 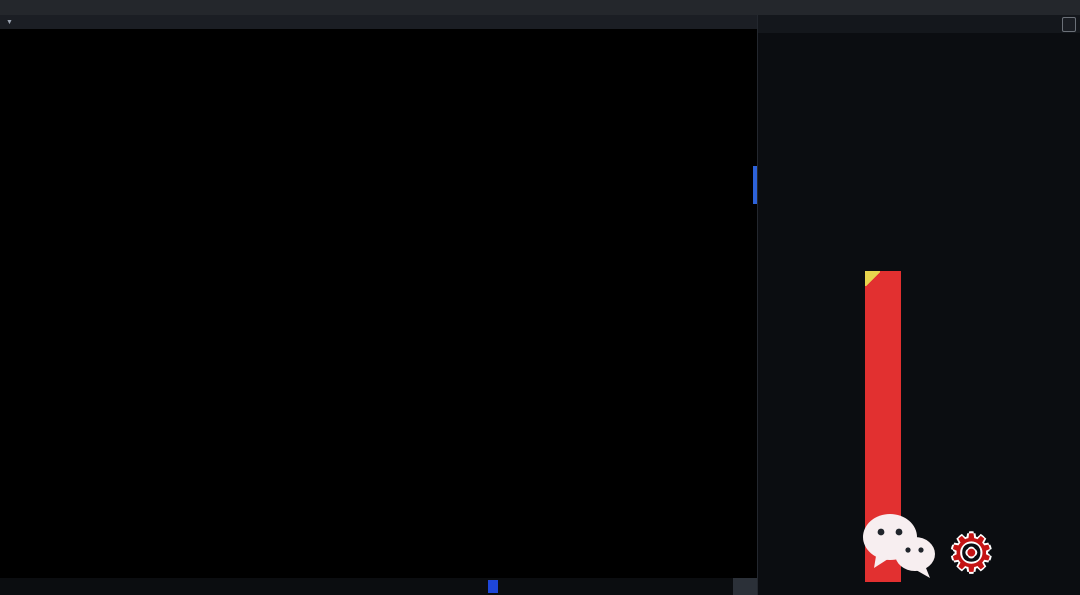 I want to click on decision-matrix-button, so click(x=1069, y=24).